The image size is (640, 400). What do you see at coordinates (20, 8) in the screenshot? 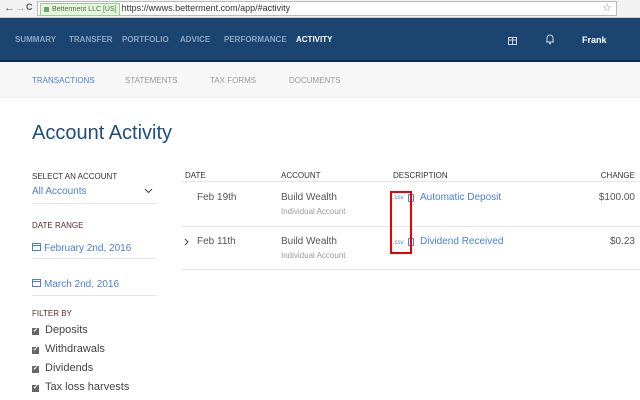
I see `forward-button: →` at bounding box center [20, 8].